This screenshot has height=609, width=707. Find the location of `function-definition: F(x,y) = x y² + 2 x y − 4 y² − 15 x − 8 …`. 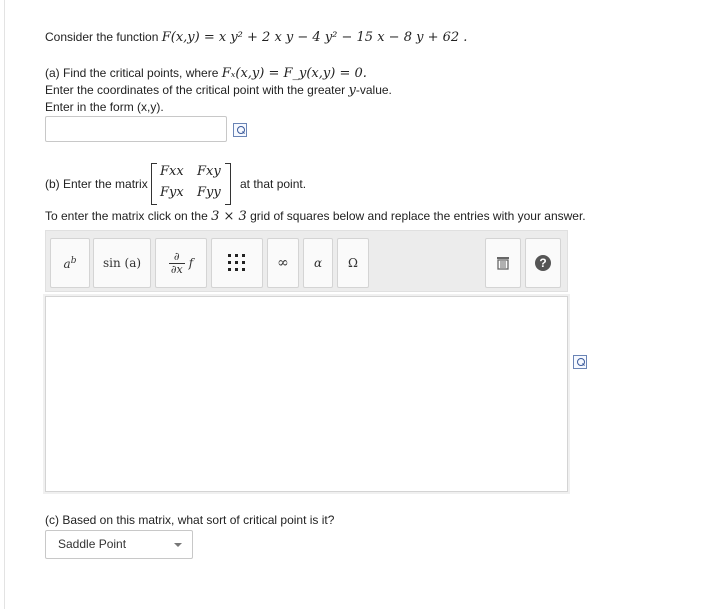

function-definition: F(x,y) = x y² + 2 x y − 4 y² − 15 x − 8 … is located at coordinates (314, 37).